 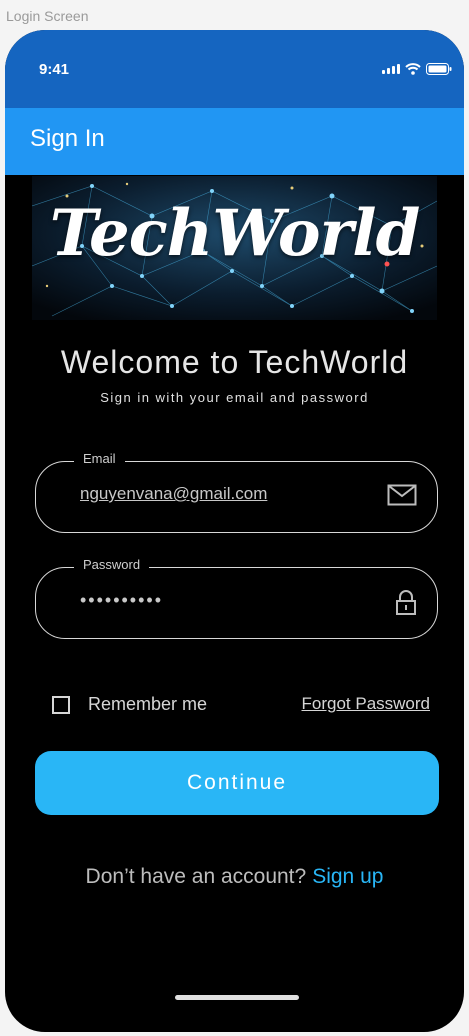 I want to click on sign-up-link: Sign up, so click(x=347, y=876).